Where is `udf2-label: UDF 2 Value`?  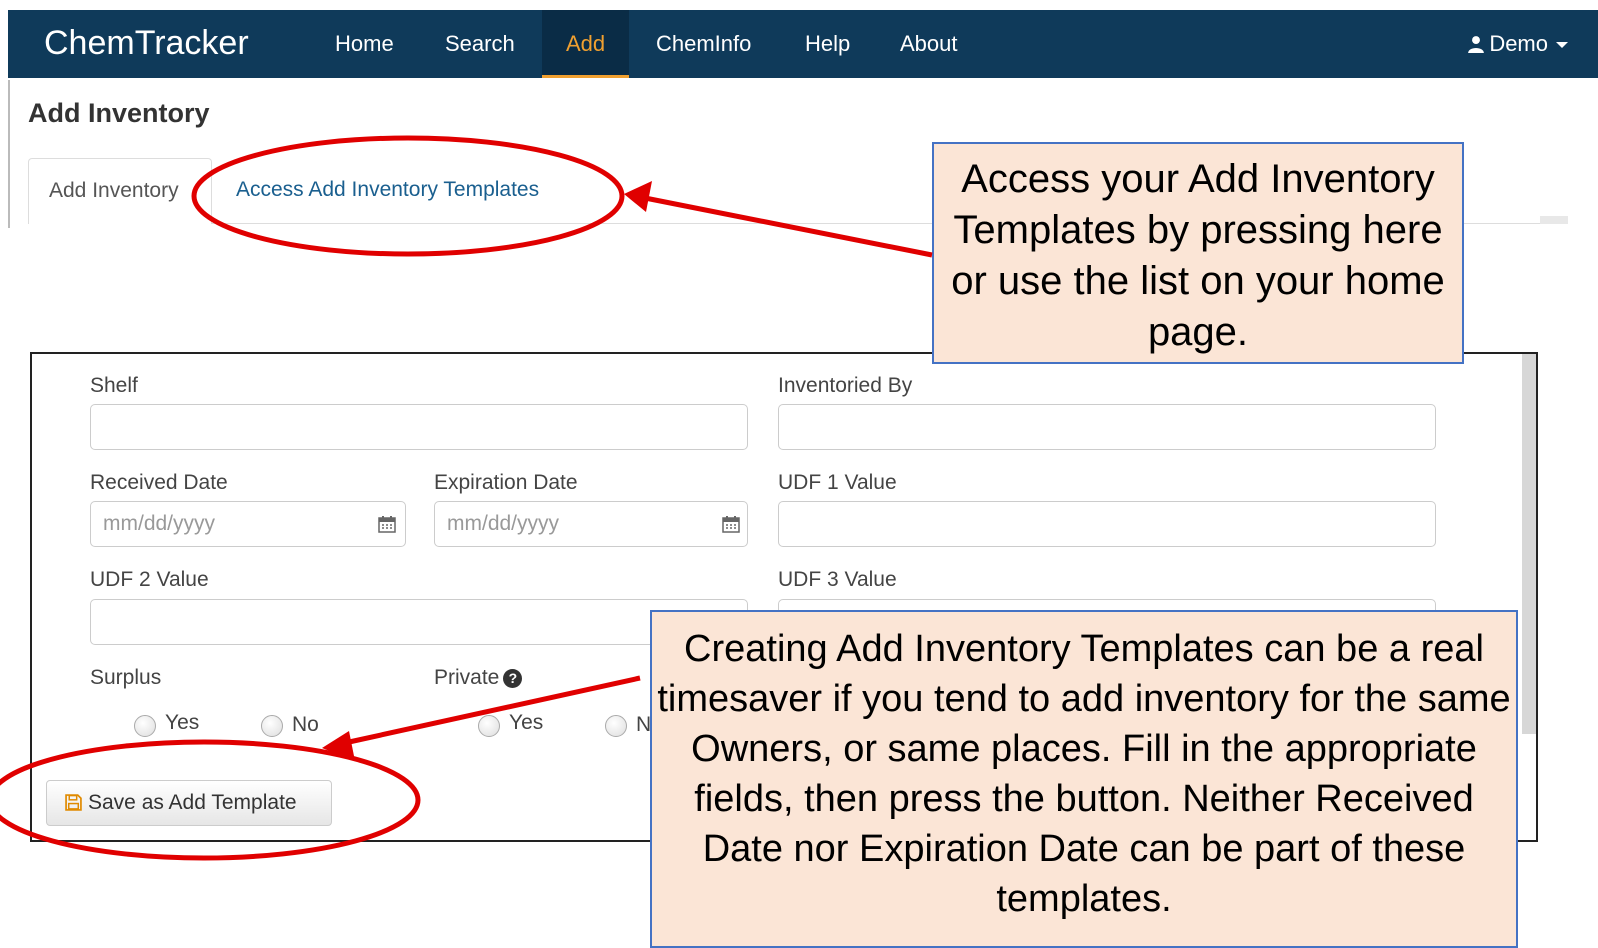 udf2-label: UDF 2 Value is located at coordinates (149, 579).